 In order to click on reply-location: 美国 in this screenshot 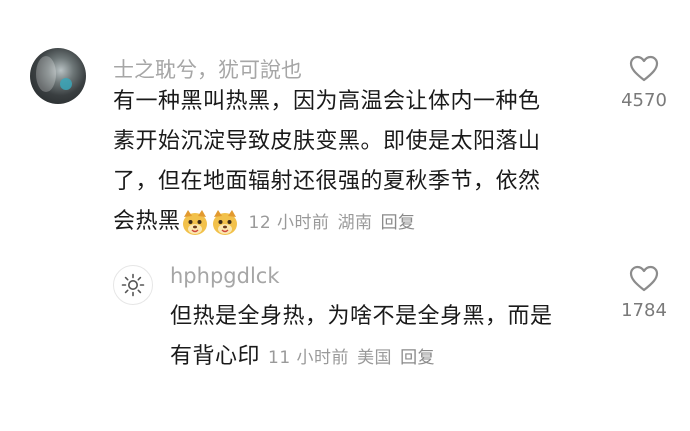, I will do `click(375, 358)`.